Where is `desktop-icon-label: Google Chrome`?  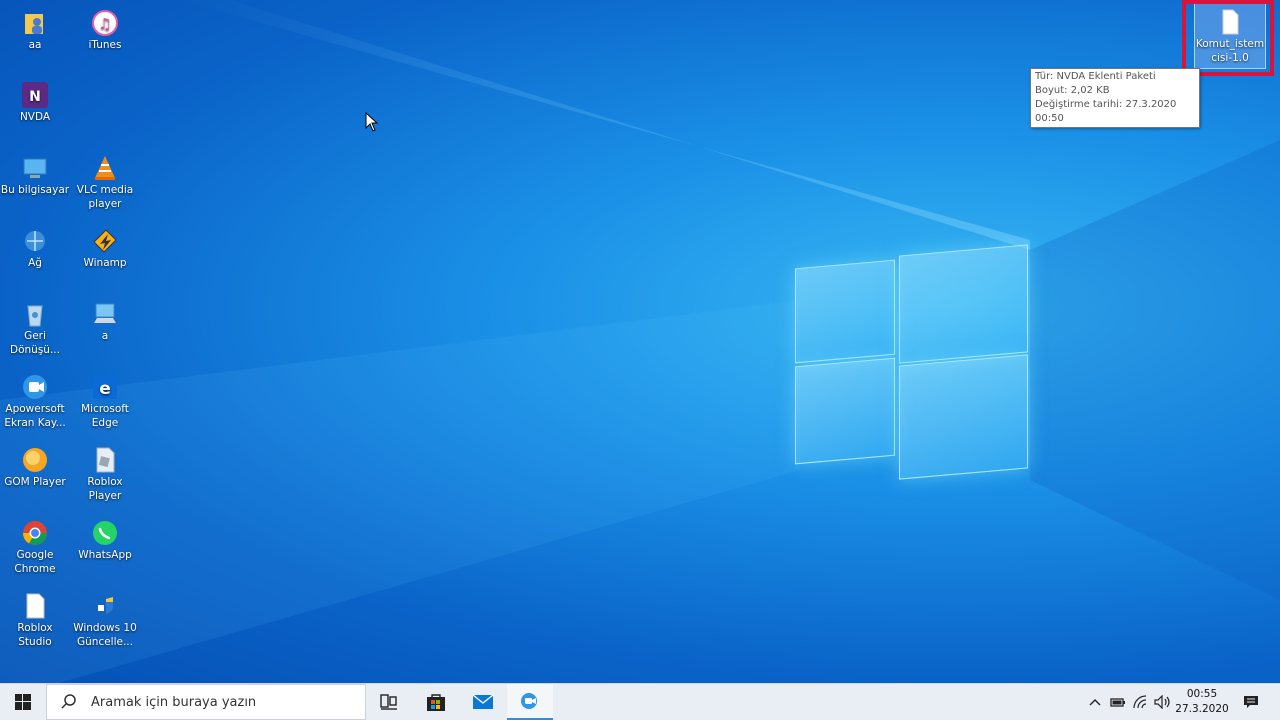
desktop-icon-label: Google Chrome is located at coordinates (35, 562).